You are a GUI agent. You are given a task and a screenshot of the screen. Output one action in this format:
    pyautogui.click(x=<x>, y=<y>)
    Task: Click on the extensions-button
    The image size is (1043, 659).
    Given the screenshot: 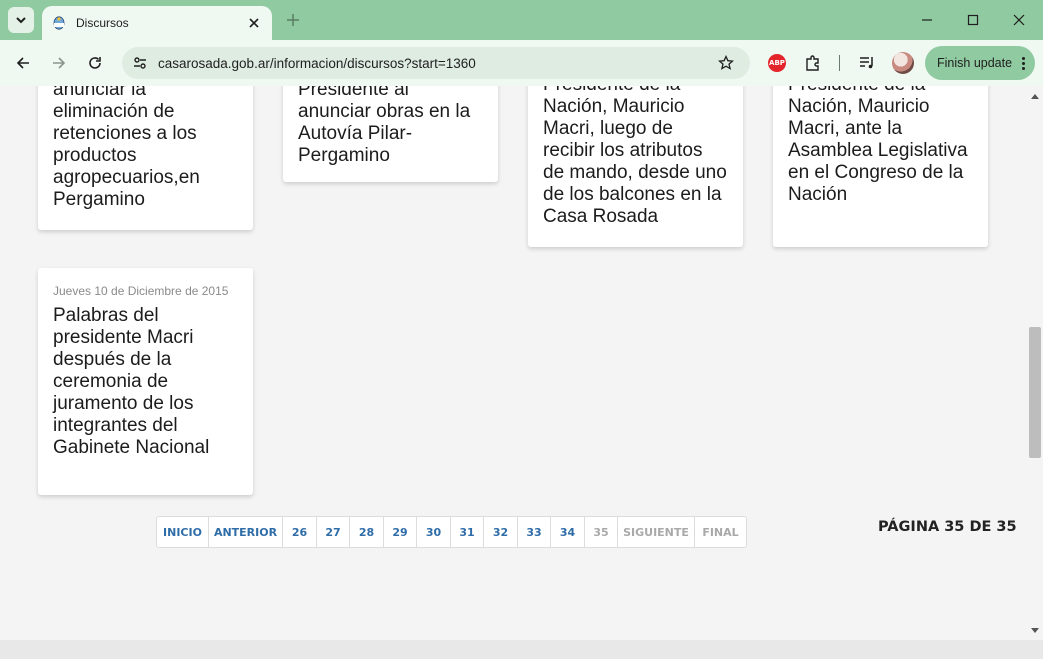 What is the action you would take?
    pyautogui.click(x=813, y=63)
    